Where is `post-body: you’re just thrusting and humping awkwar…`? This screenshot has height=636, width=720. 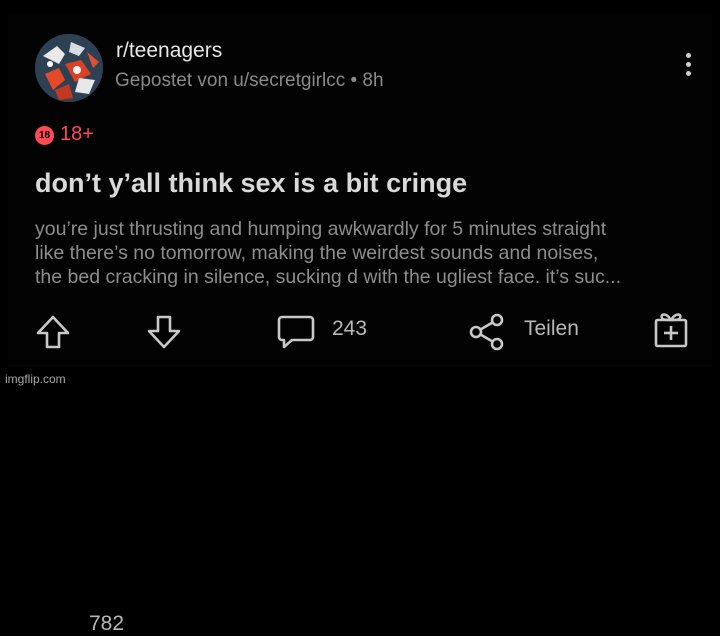
post-body: you’re just thrusting and humping awkwar… is located at coordinates (361, 253).